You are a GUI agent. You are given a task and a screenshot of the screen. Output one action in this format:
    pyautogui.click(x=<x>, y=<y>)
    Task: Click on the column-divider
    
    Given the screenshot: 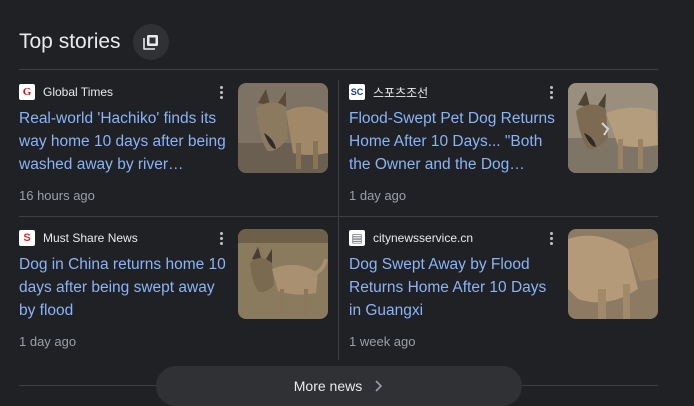 What is the action you would take?
    pyautogui.click(x=338, y=220)
    